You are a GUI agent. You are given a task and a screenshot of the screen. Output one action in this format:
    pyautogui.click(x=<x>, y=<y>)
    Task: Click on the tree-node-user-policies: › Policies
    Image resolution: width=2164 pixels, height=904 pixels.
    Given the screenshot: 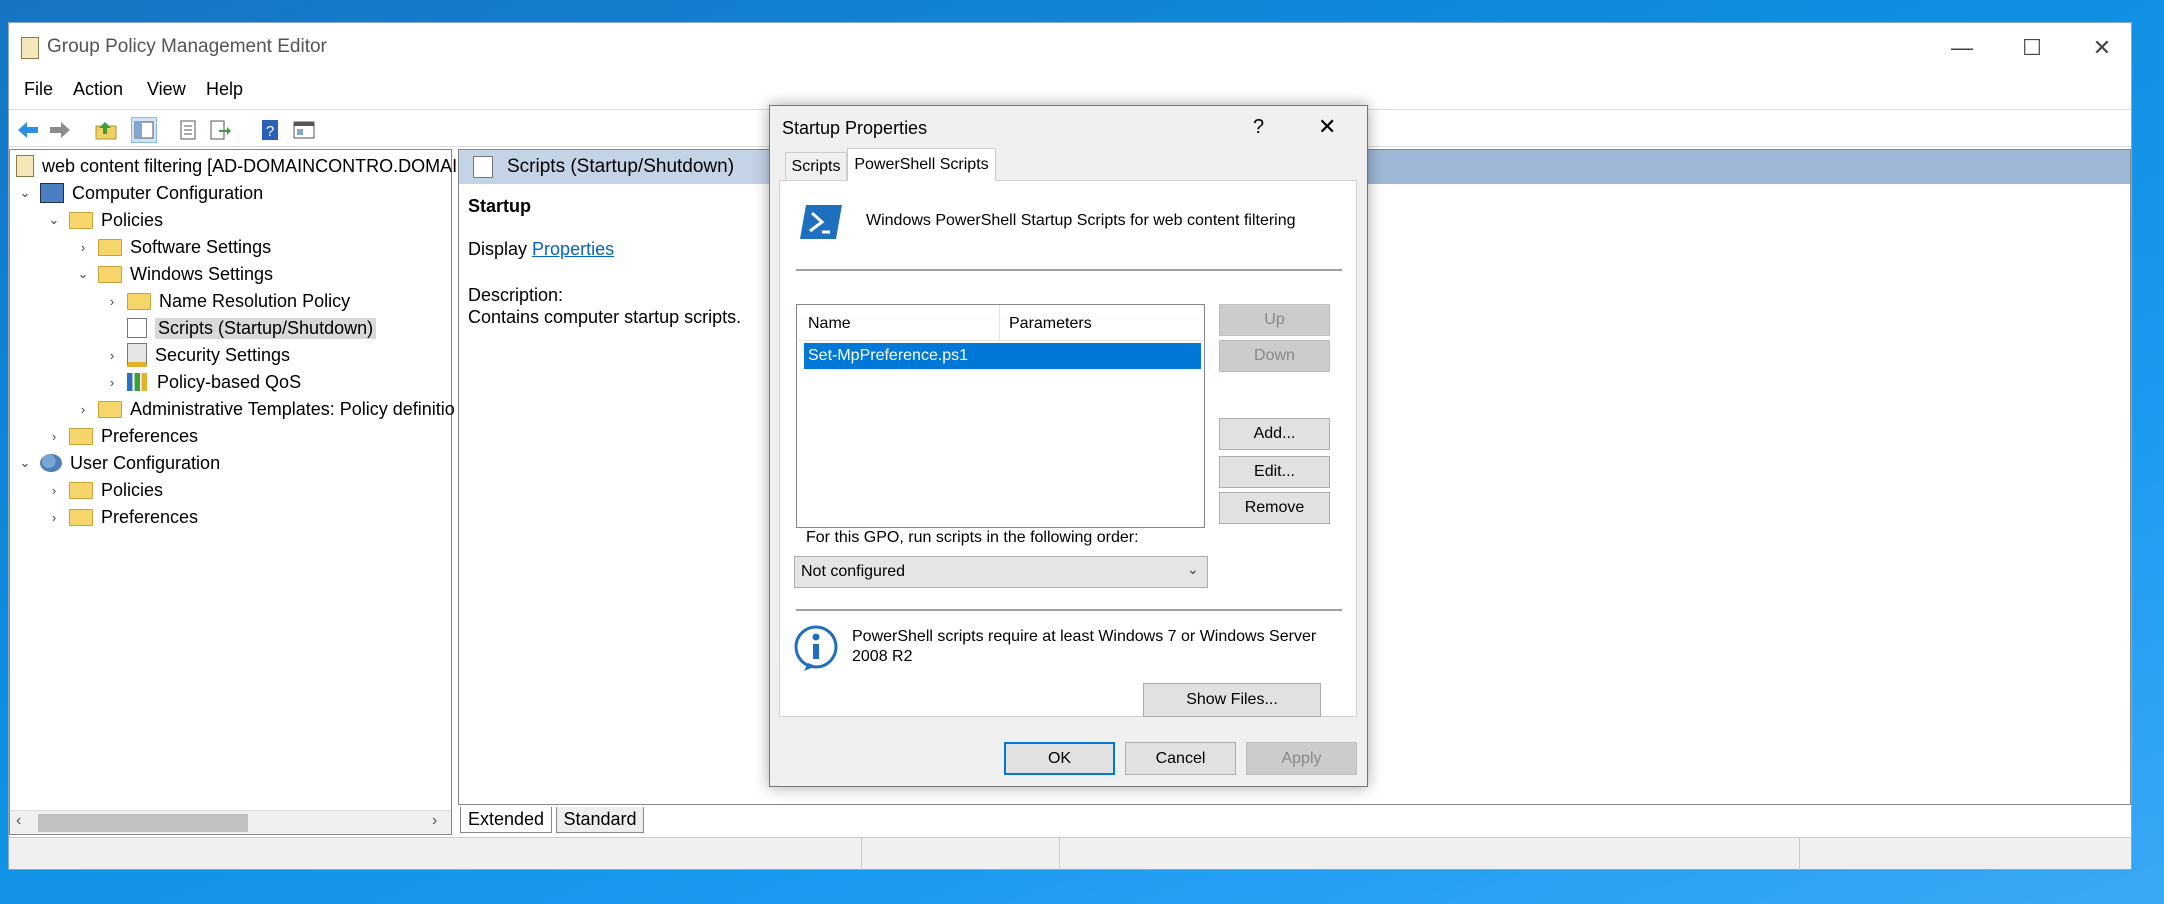 What is the action you would take?
    pyautogui.click(x=105, y=490)
    